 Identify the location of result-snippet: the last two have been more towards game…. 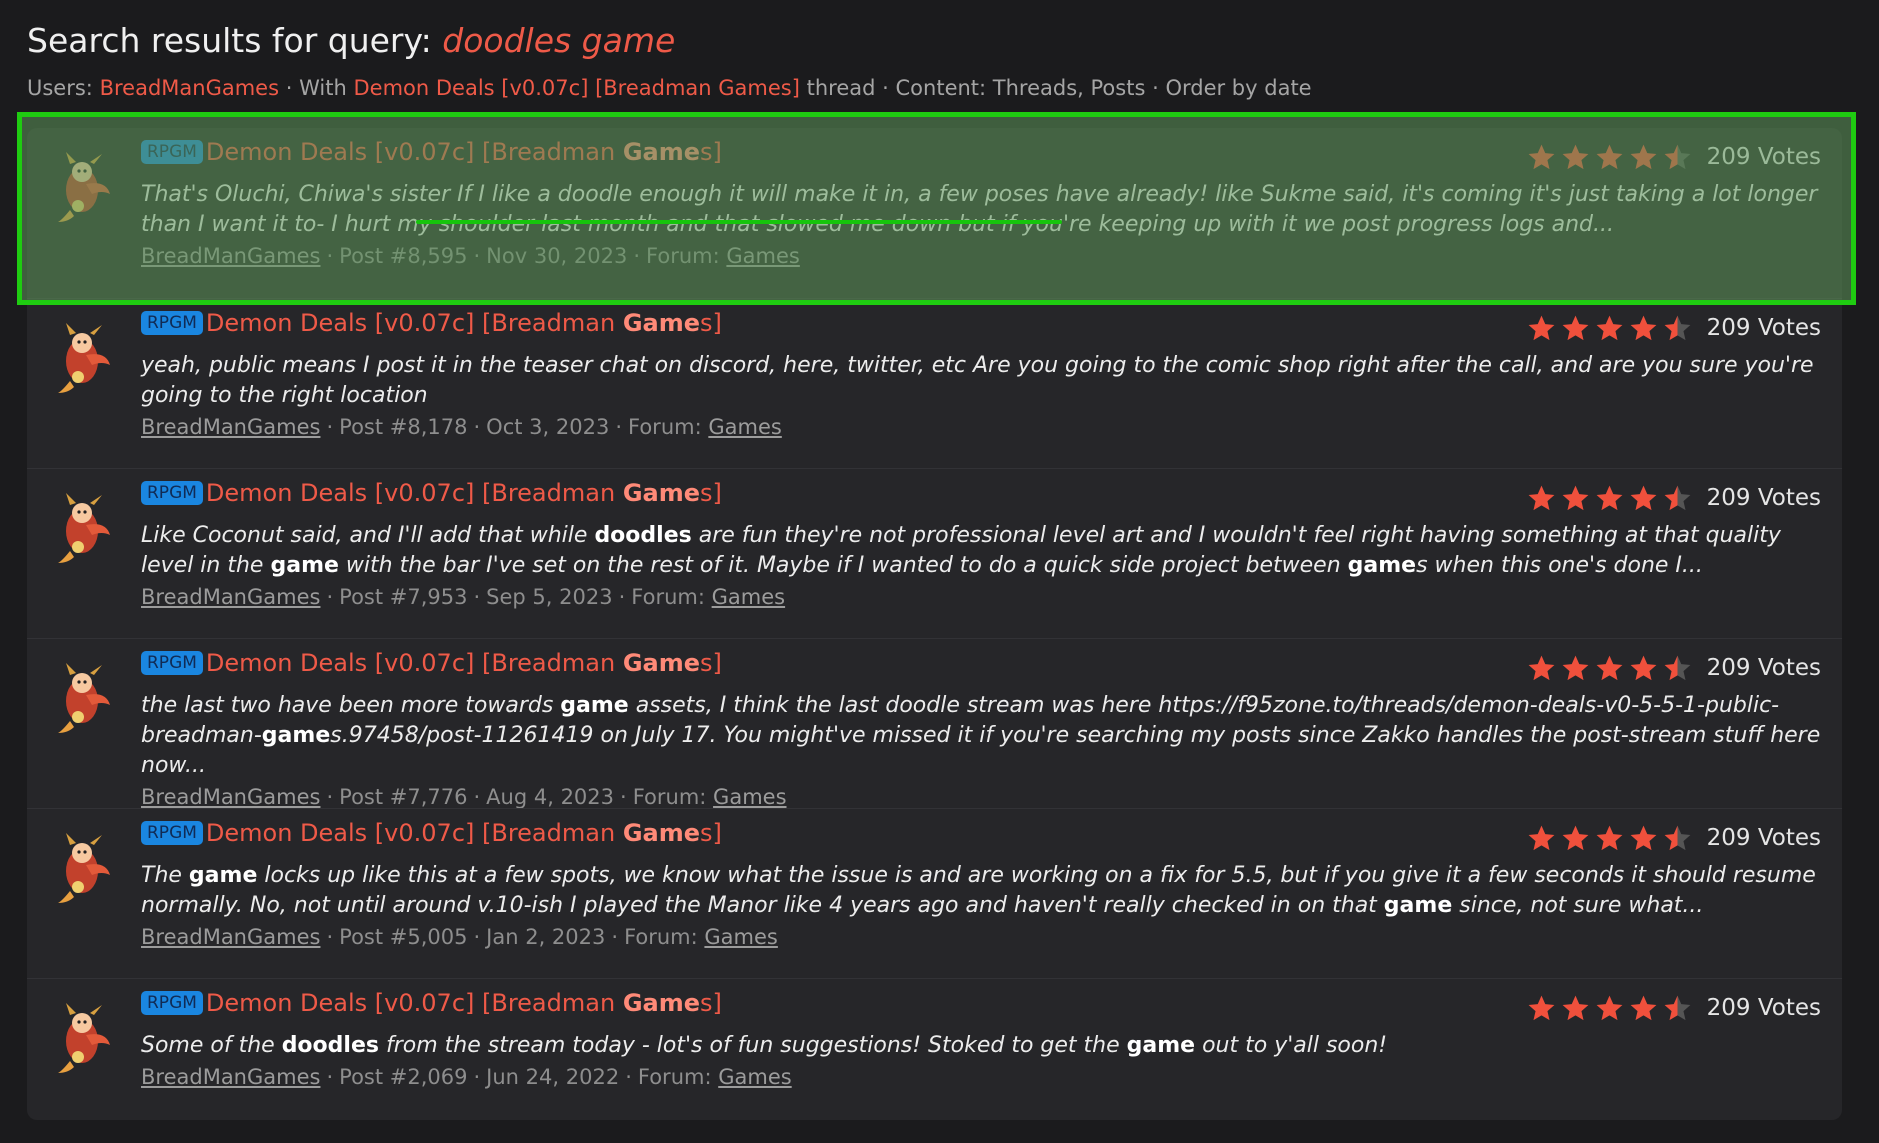
(981, 736).